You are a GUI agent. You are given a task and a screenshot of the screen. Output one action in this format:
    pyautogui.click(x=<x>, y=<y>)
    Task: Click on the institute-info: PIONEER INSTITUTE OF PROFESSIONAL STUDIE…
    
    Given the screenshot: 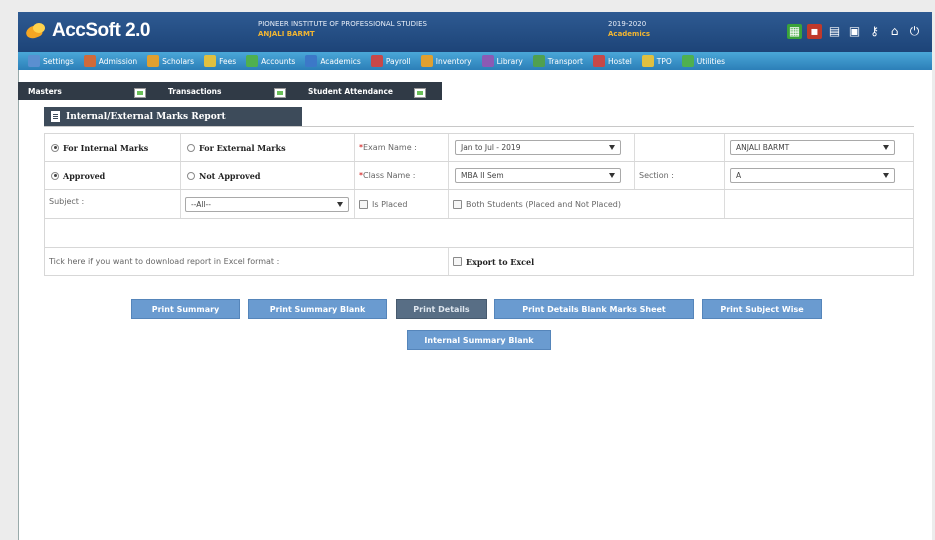 What is the action you would take?
    pyautogui.click(x=342, y=29)
    